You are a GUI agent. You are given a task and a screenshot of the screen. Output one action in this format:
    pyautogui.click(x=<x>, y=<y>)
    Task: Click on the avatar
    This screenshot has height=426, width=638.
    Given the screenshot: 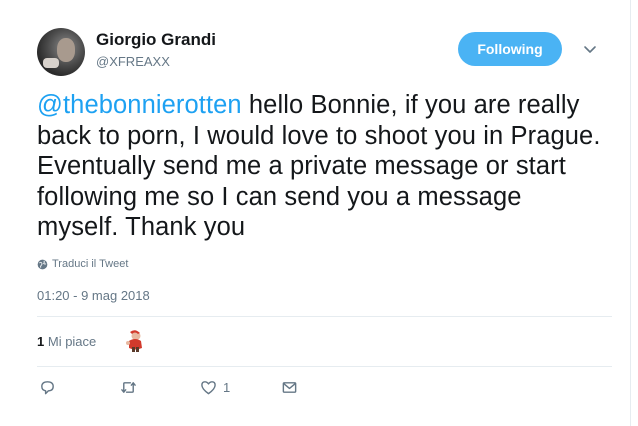 What is the action you would take?
    pyautogui.click(x=61, y=52)
    